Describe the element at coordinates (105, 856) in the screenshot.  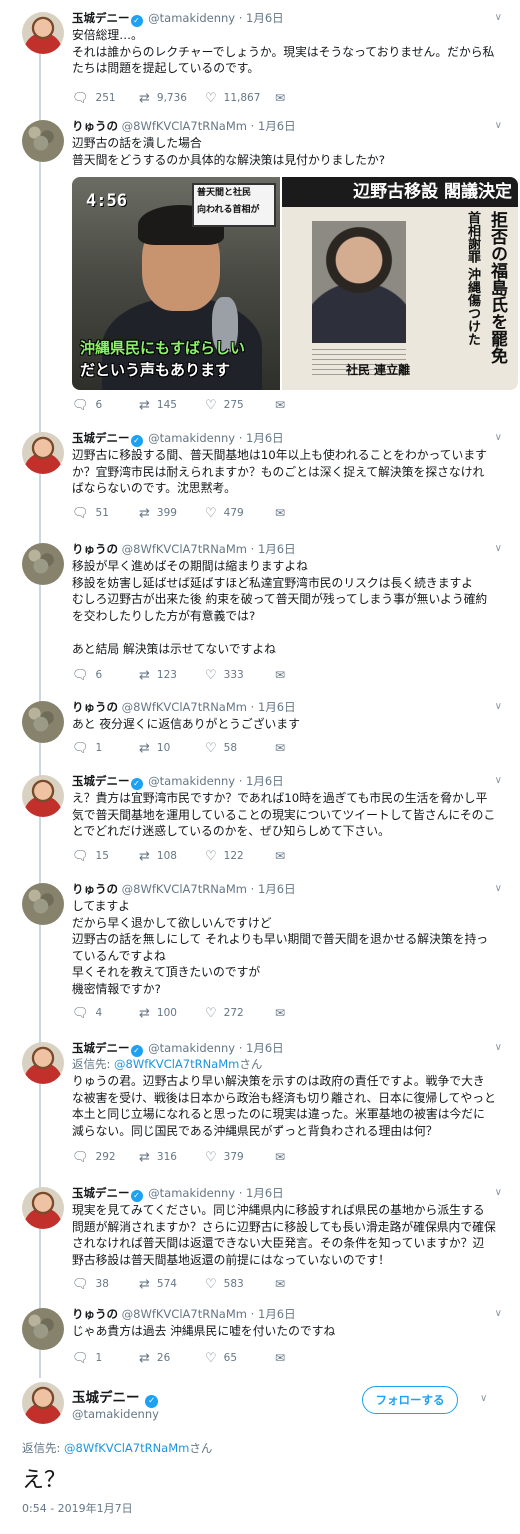
I see `reply-button: 🗨 15` at that location.